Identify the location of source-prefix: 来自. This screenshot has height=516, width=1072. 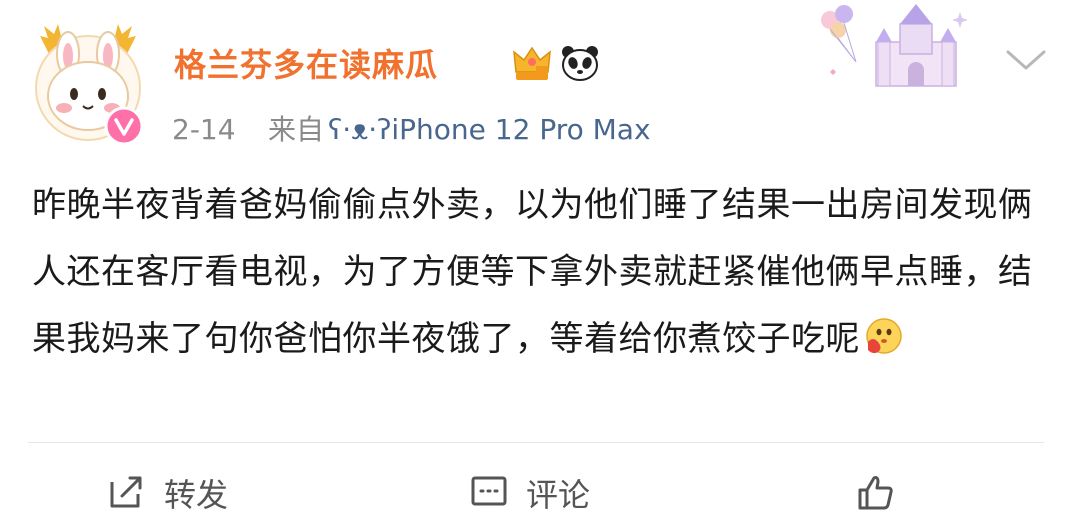
(296, 129).